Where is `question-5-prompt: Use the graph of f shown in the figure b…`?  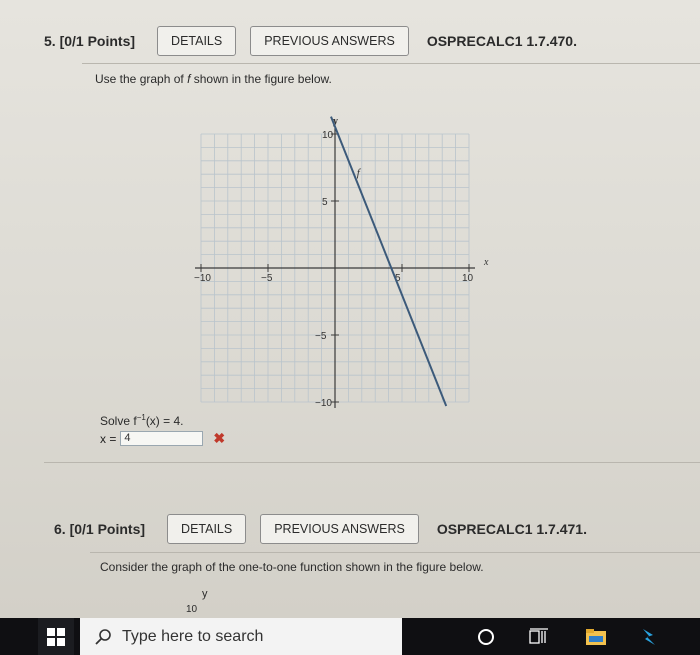
question-5-prompt: Use the graph of f shown in the figure b… is located at coordinates (213, 79).